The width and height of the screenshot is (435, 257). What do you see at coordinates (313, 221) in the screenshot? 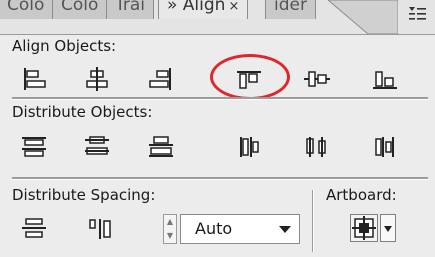
I see `vertical-divider` at bounding box center [313, 221].